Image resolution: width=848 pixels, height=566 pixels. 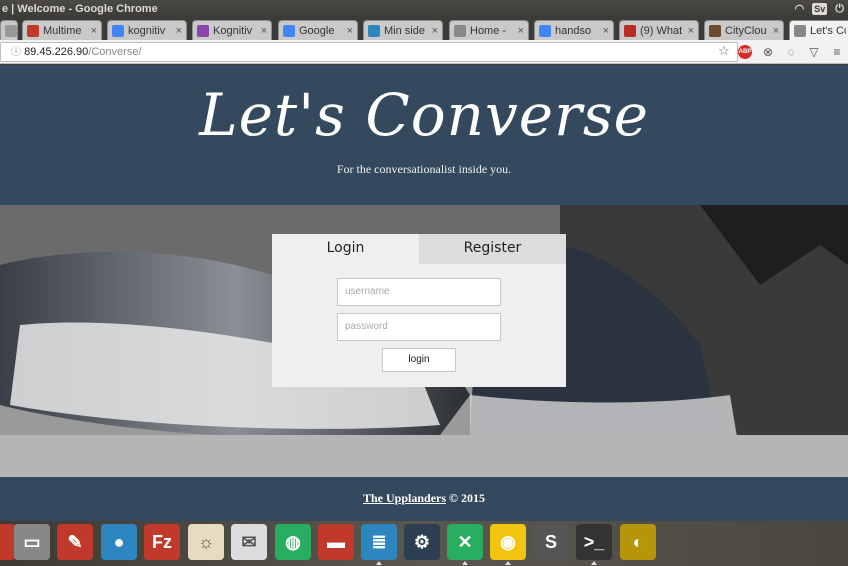 What do you see at coordinates (638, 542) in the screenshot?
I see `gimp-icon: ◐` at bounding box center [638, 542].